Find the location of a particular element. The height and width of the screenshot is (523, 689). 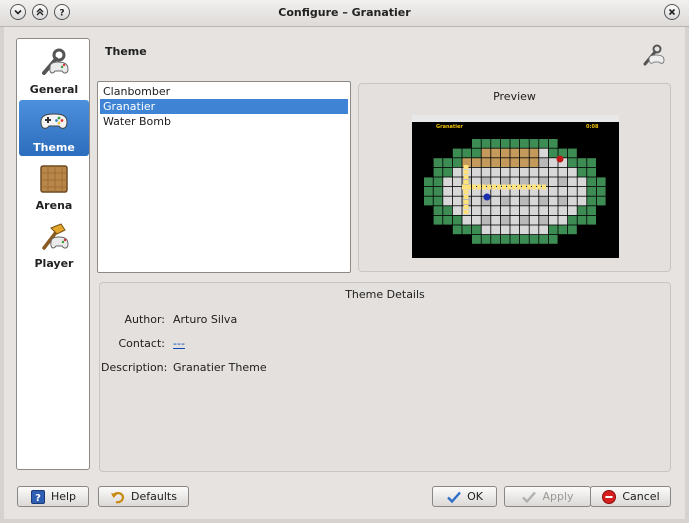

sidebar-item-player: Player is located at coordinates (54, 244).